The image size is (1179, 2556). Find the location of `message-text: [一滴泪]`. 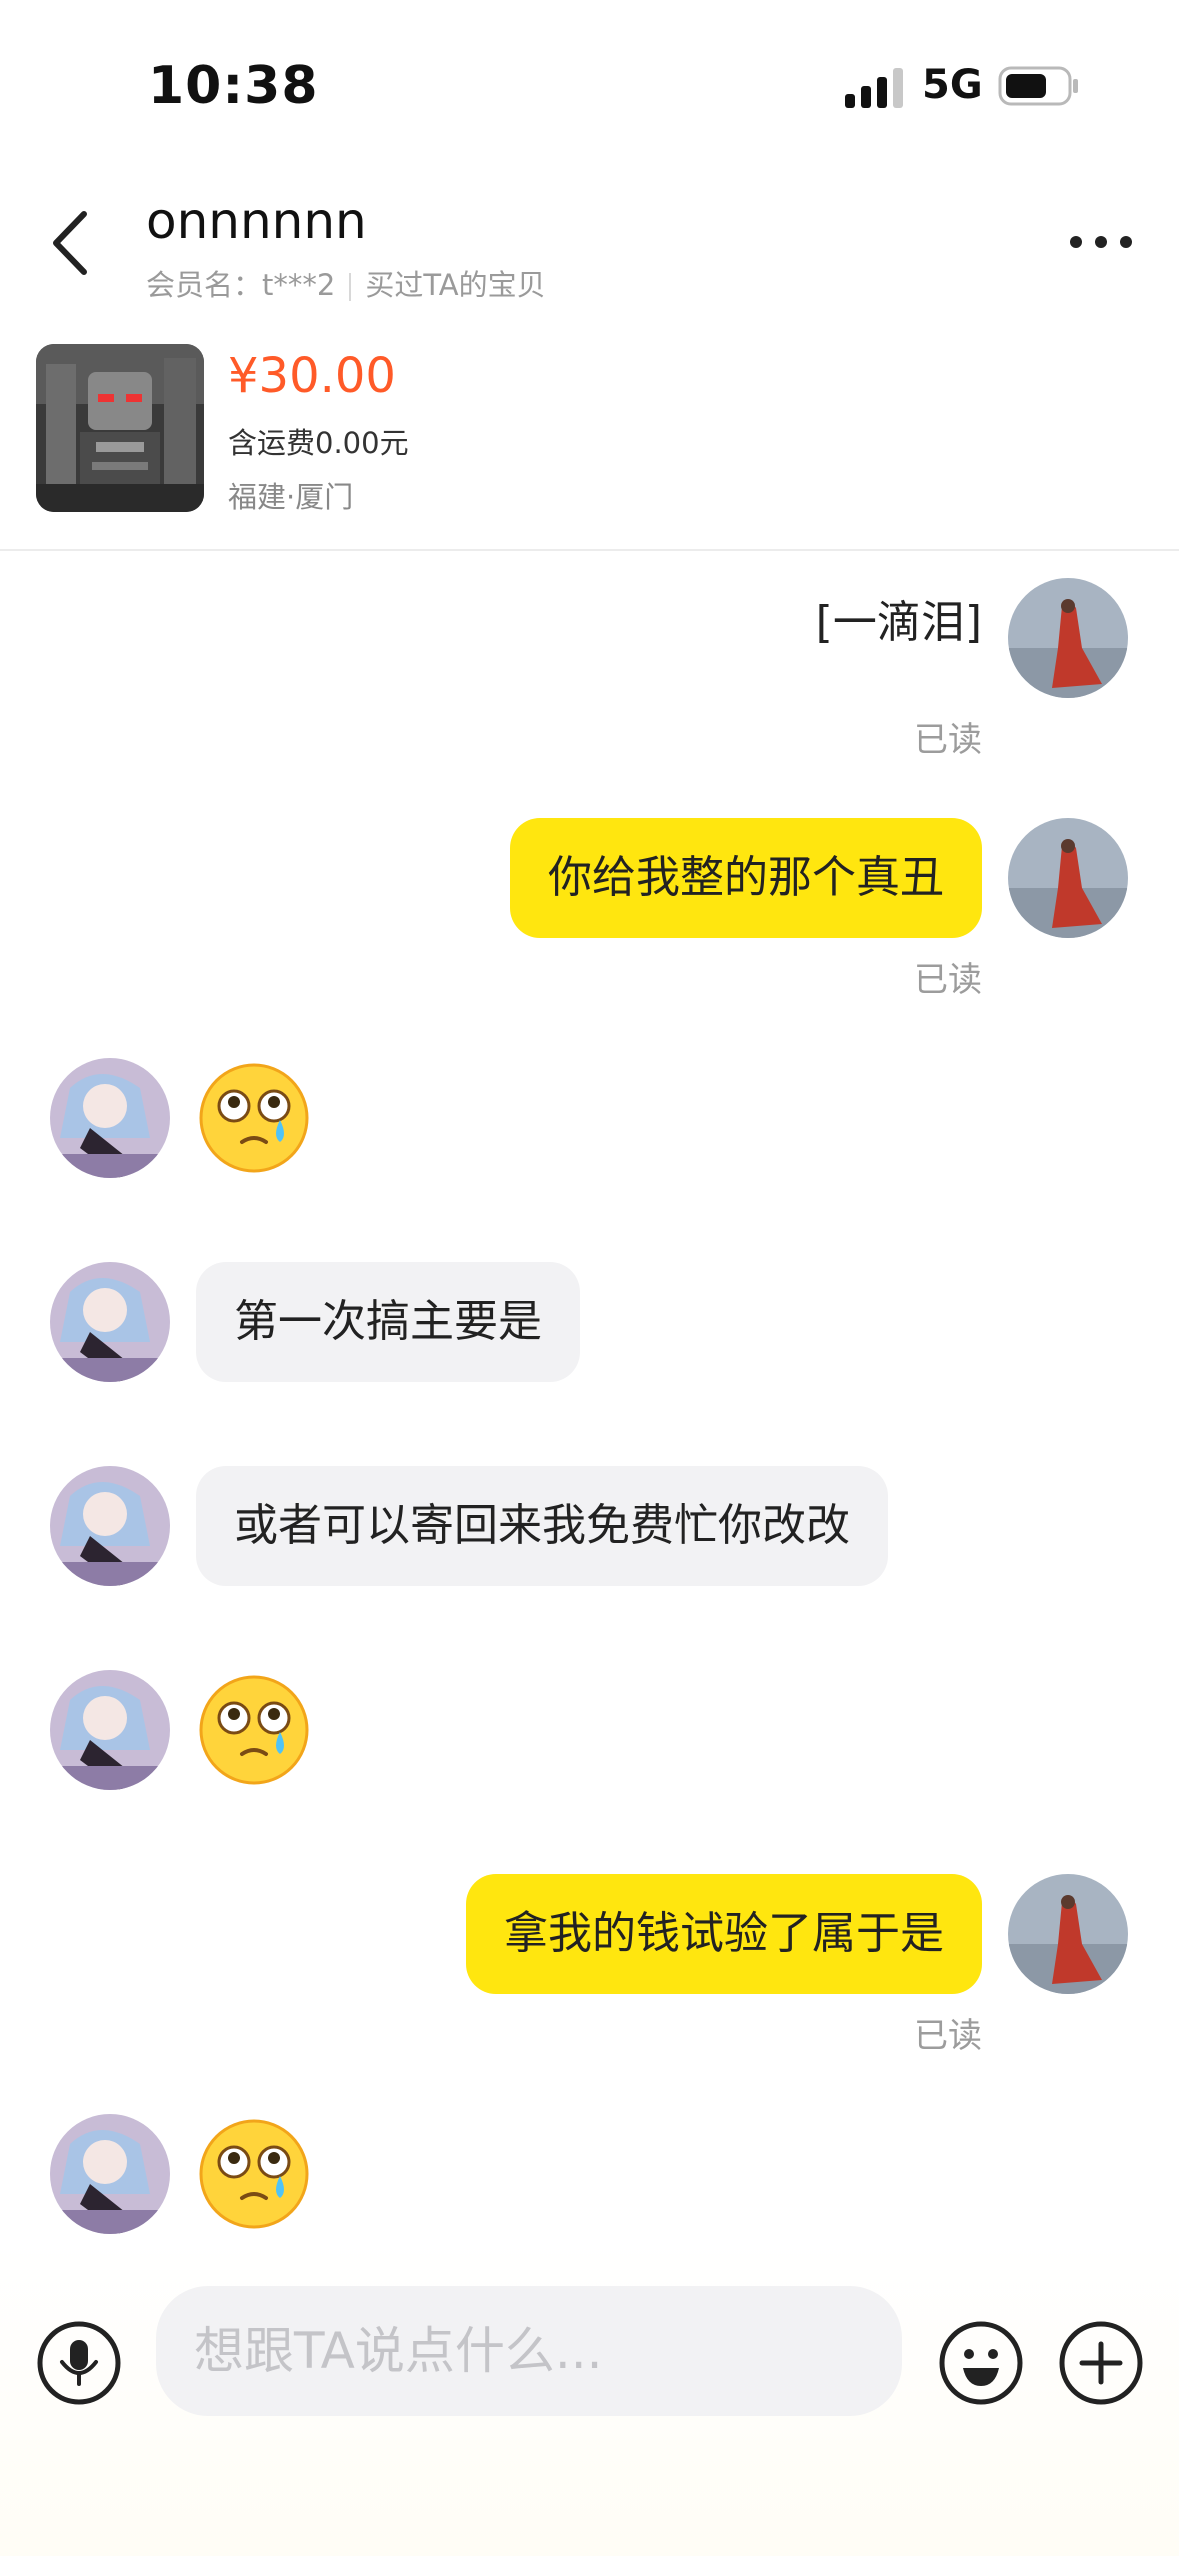

message-text: [一滴泪] is located at coordinates (899, 618).